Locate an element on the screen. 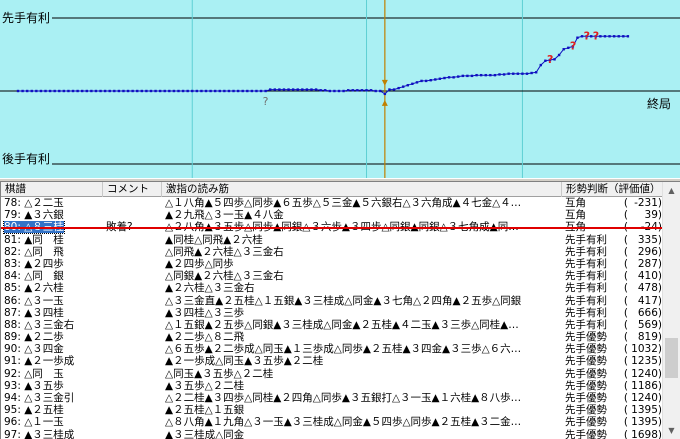 The image size is (680, 439). row-move: 82: △同 飛 is located at coordinates (52, 252).